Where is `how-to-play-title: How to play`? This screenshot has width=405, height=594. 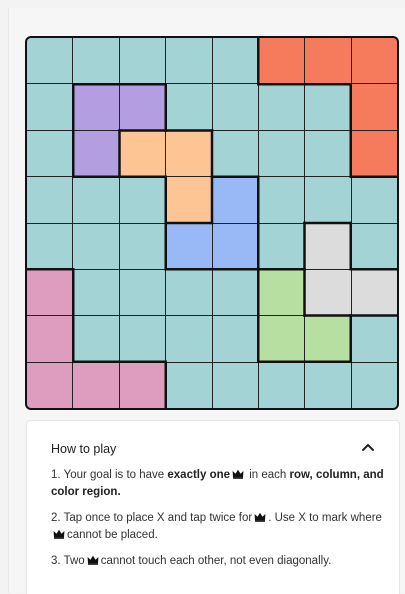 how-to-play-title: How to play is located at coordinates (84, 449).